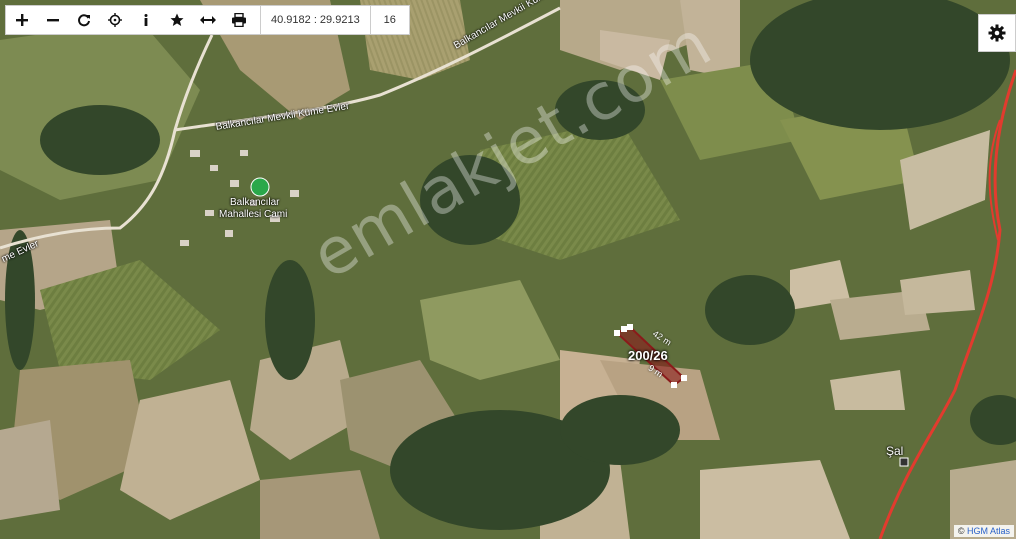  Describe the element at coordinates (255, 202) in the screenshot. I see `mosque-label-line1: Balkancılar` at that location.